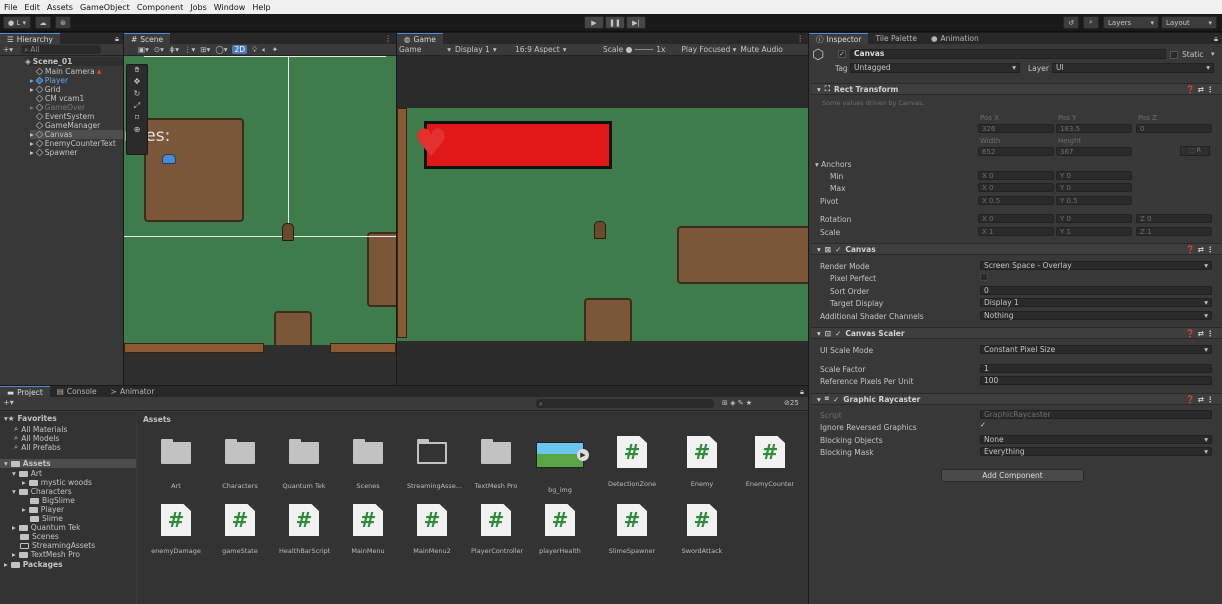  I want to click on object-name-field: Canvas, so click(1008, 54).